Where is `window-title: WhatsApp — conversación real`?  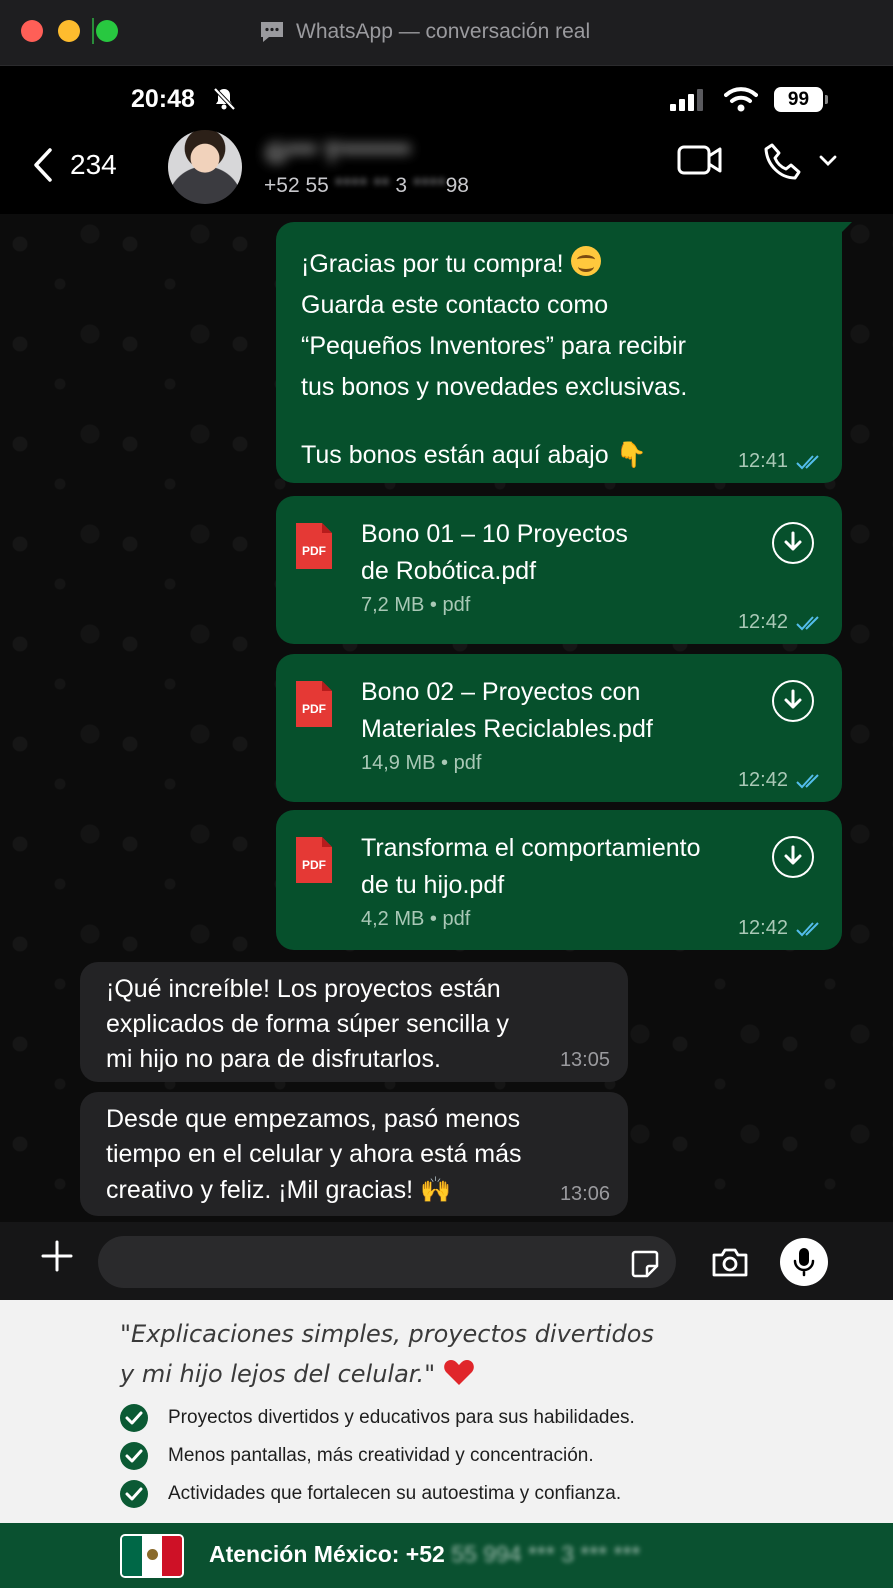 window-title: WhatsApp — conversación real is located at coordinates (424, 32).